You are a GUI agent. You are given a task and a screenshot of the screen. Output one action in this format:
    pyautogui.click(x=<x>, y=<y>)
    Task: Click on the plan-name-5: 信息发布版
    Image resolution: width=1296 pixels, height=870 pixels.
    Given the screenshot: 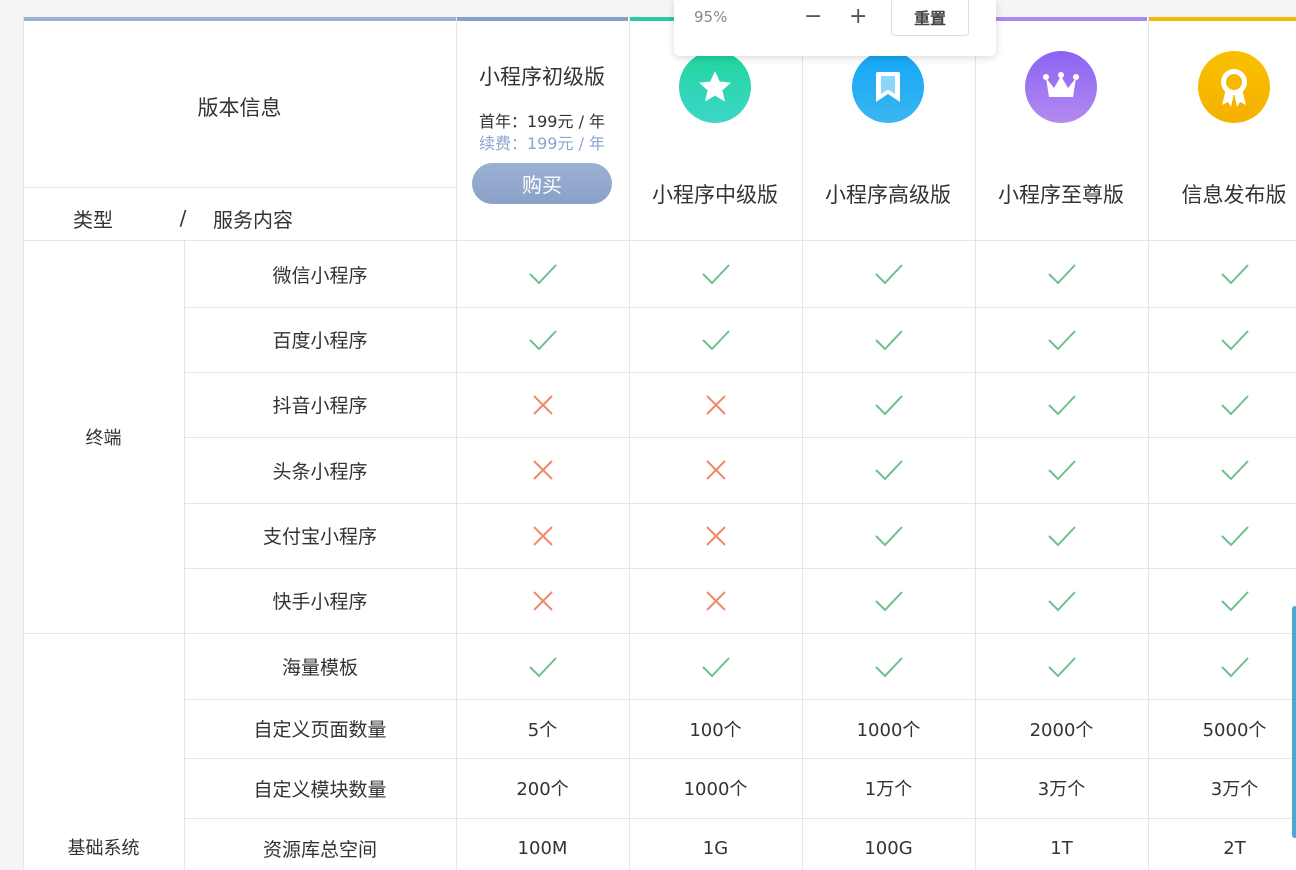 What is the action you would take?
    pyautogui.click(x=1234, y=195)
    